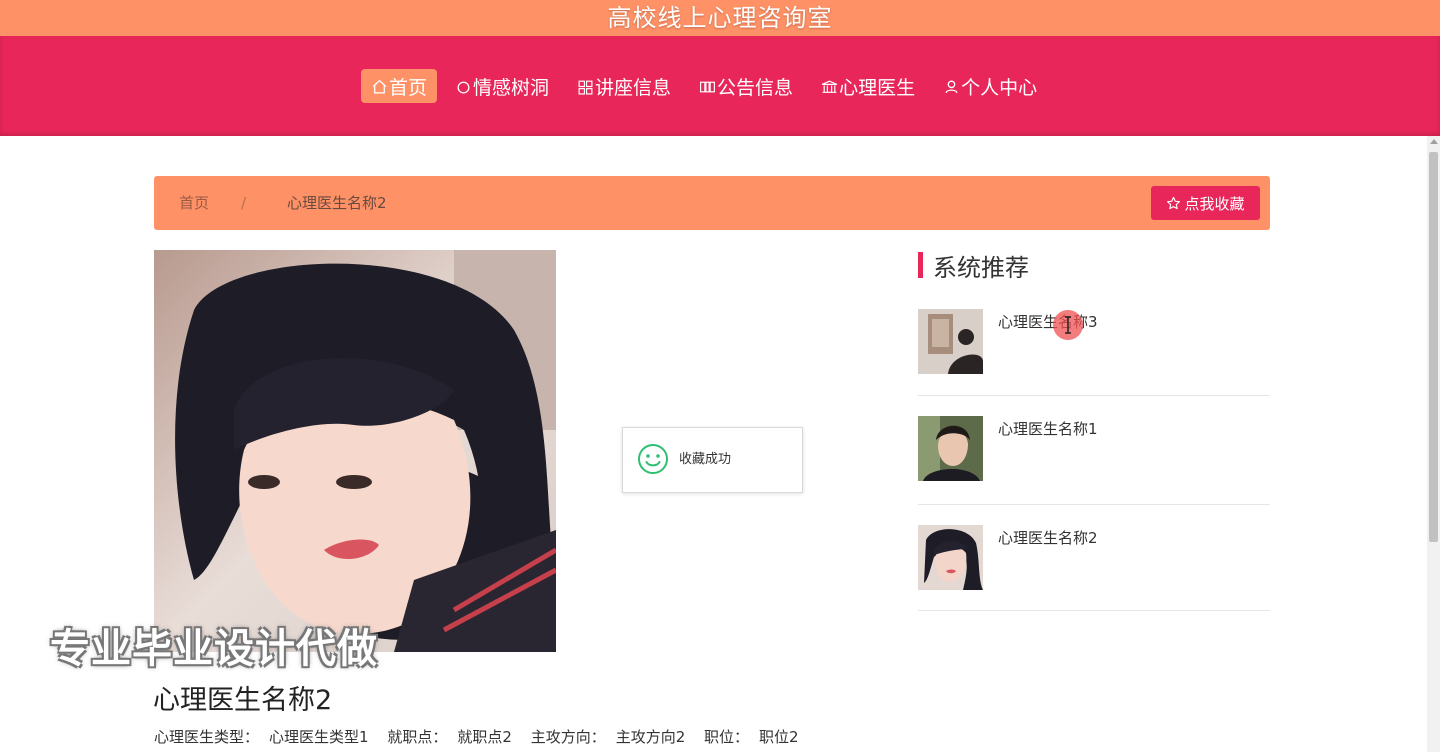 The image size is (1440, 752). I want to click on user-icon, so click(951, 86).